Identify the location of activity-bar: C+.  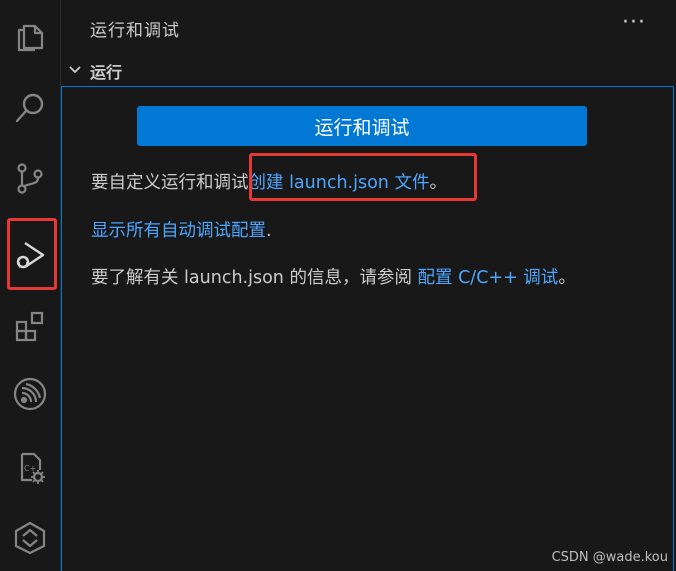
(30, 285).